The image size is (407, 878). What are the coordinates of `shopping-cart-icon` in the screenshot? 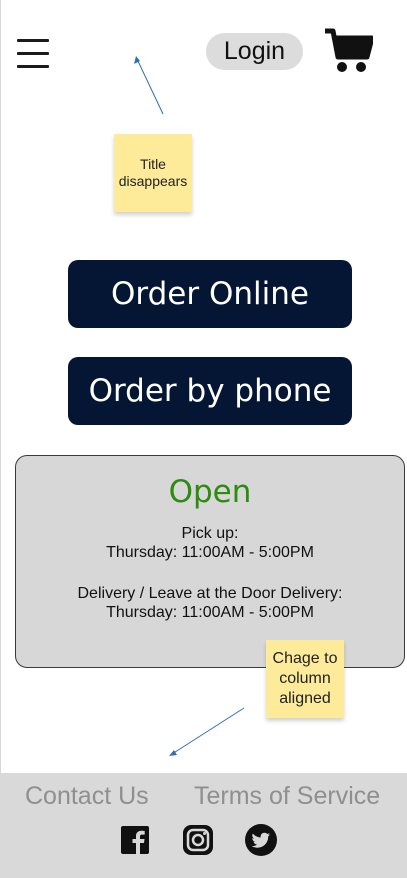 It's located at (349, 50).